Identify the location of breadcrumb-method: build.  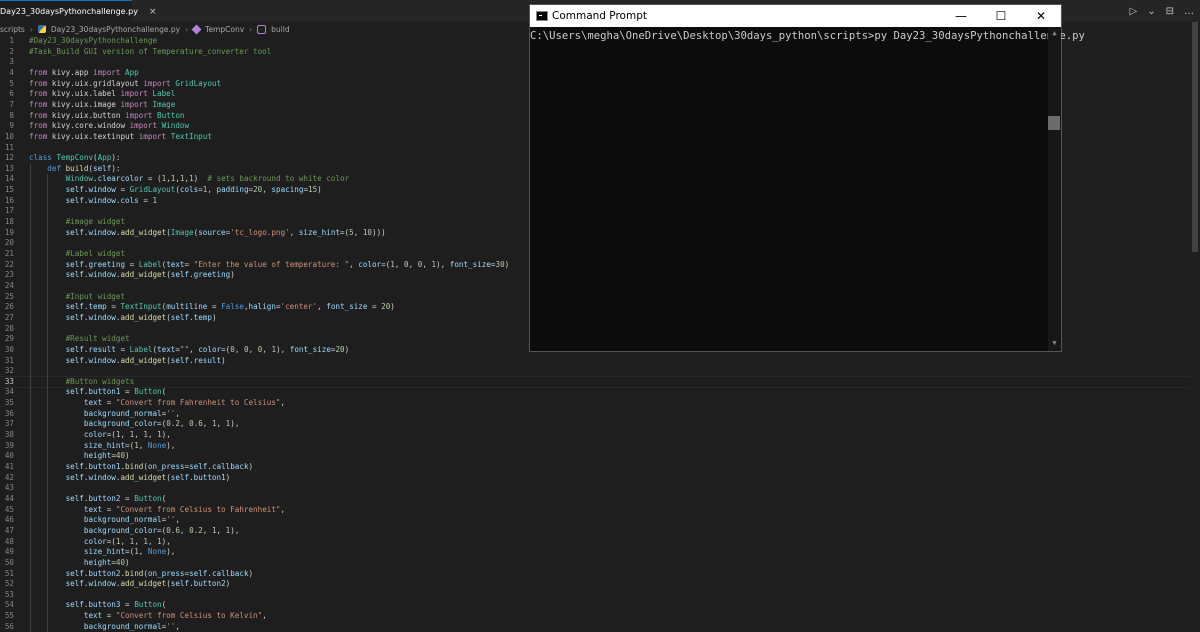
(280, 29).